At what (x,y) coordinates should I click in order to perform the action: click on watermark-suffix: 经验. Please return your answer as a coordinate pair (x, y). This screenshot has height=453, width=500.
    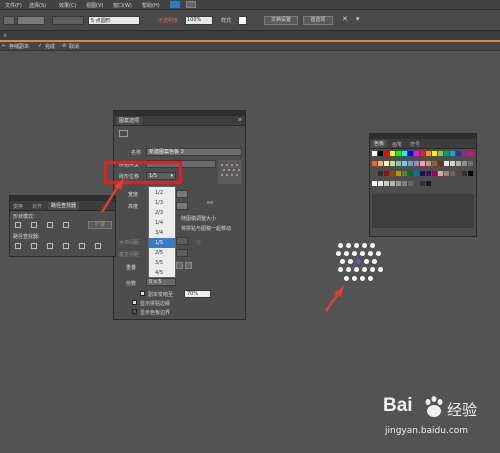
    Looking at the image, I should click on (462, 410).